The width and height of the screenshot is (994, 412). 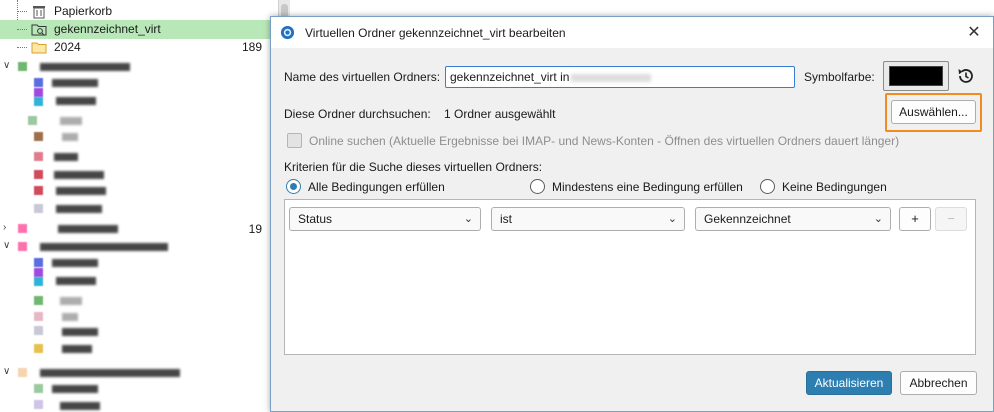 I want to click on cancel-button: Abbrechen, so click(x=938, y=383).